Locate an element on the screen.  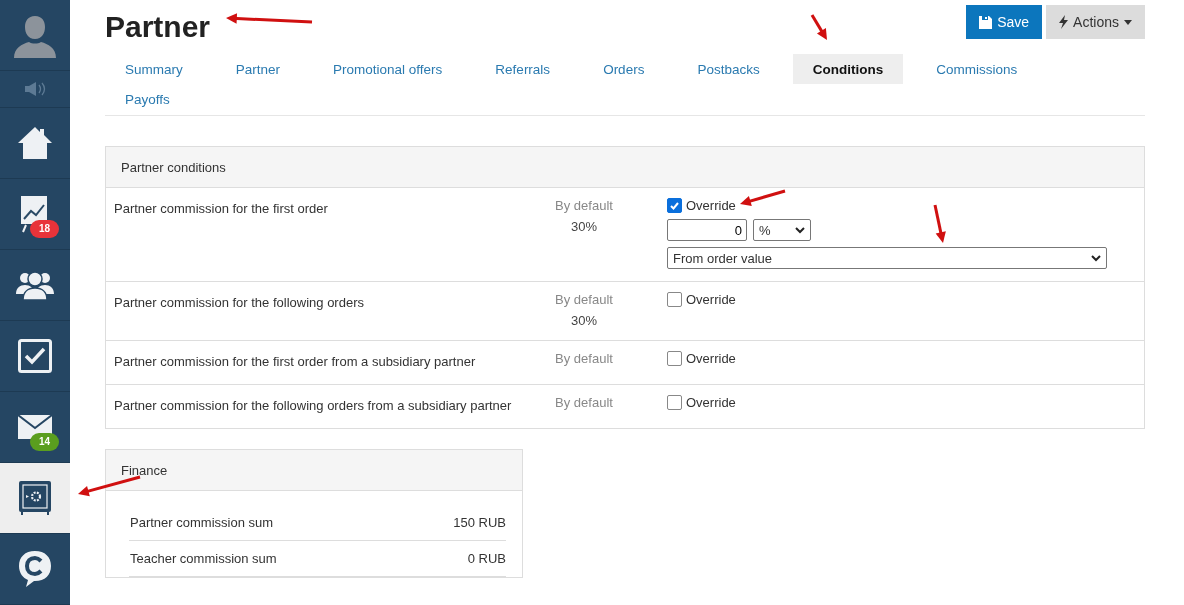
tab: Postbacks is located at coordinates (728, 69).